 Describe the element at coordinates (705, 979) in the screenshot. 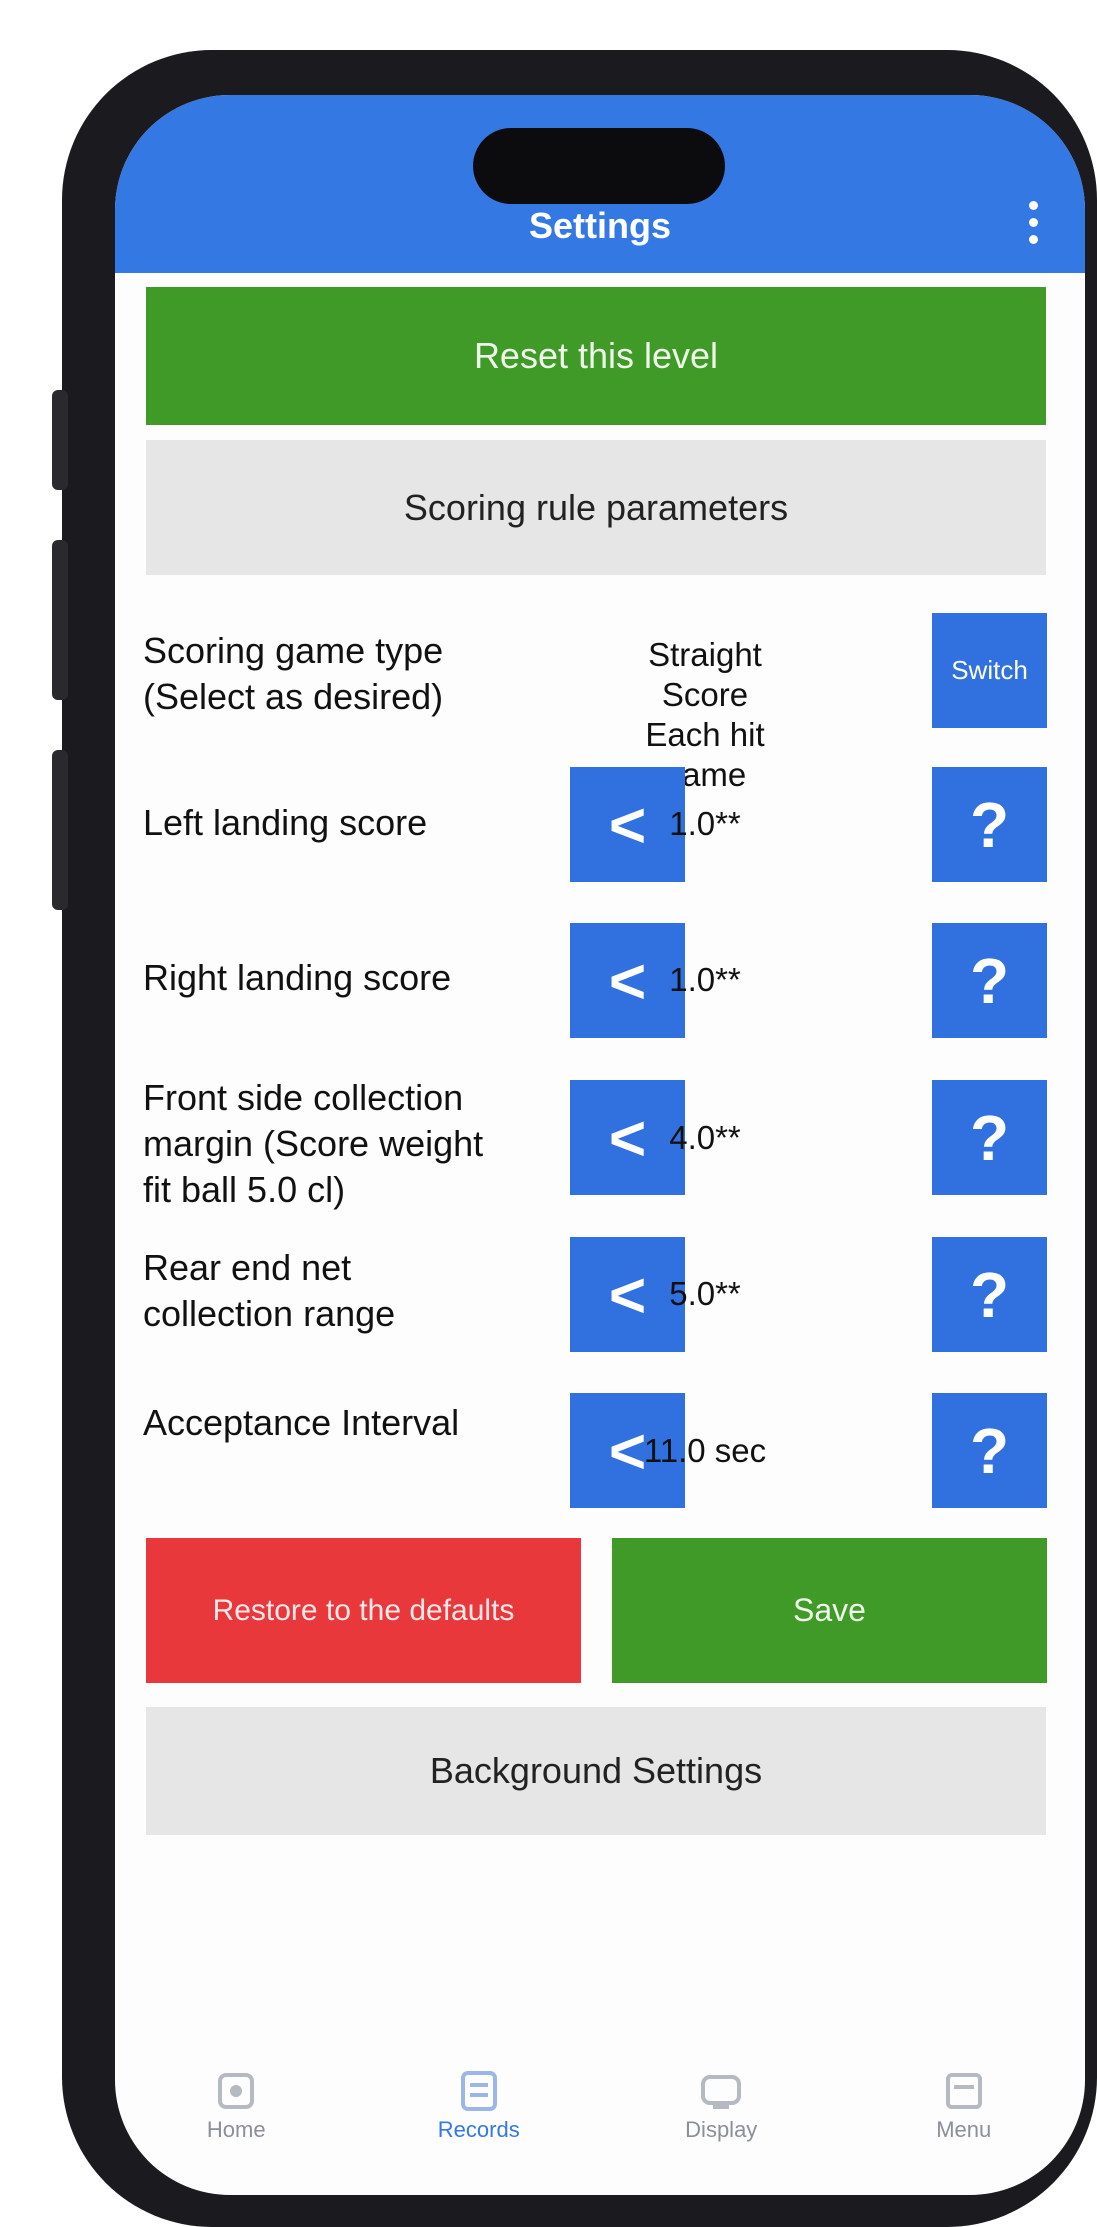

I see `row-value-right-landing: 1.0**` at that location.